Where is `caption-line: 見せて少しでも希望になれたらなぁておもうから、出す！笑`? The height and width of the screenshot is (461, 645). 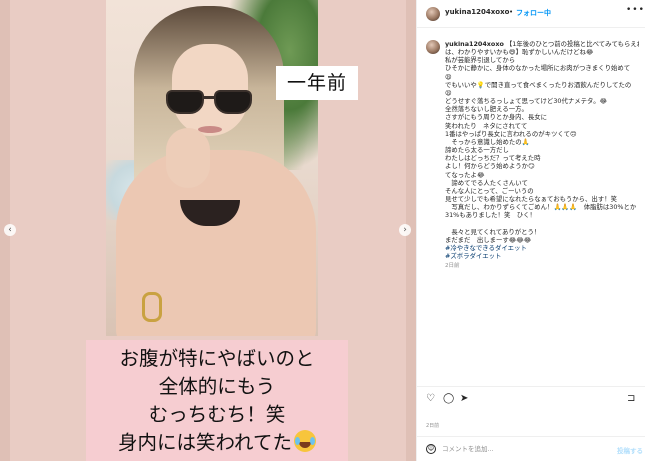
caption-line: 見せて少しでも希望になれたらなぁておもうから、出す！笑 is located at coordinates (531, 198).